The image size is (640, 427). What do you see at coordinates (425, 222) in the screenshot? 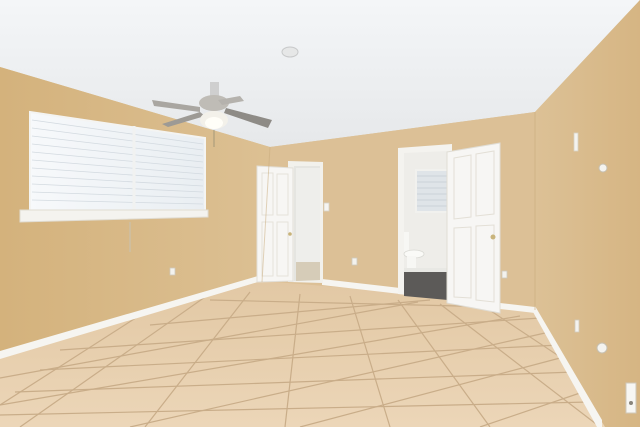
I see `bathroom-doorway` at bounding box center [425, 222].